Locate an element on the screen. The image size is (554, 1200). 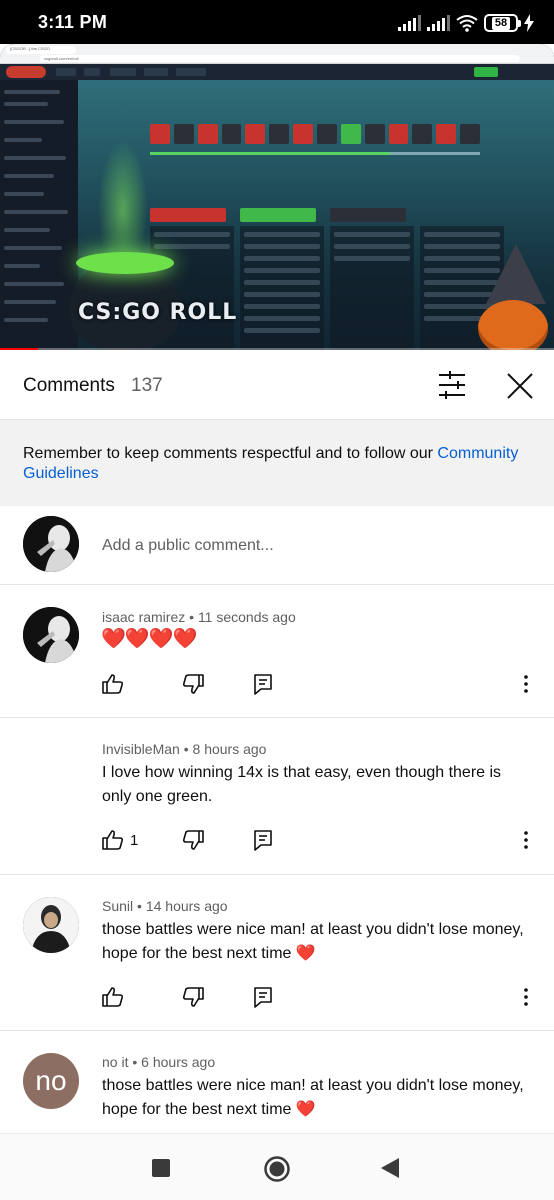
tune-icon is located at coordinates (452, 385).